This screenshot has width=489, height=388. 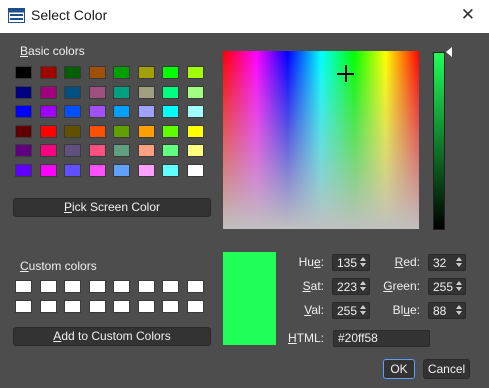 What do you see at coordinates (407, 262) in the screenshot?
I see `red-label: Red:` at bounding box center [407, 262].